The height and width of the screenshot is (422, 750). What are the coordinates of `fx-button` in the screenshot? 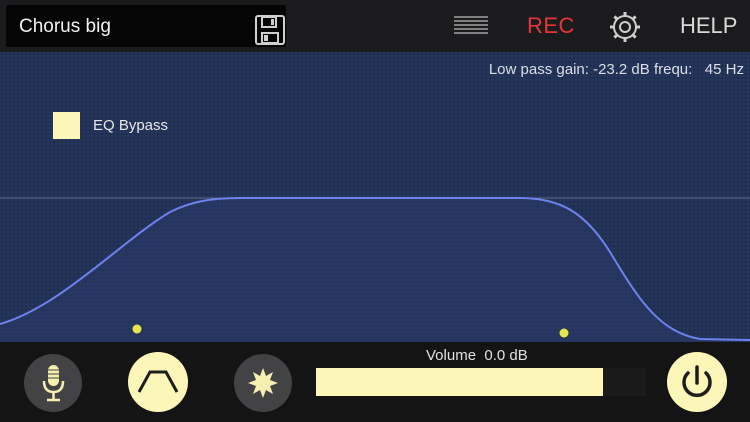 It's located at (263, 383).